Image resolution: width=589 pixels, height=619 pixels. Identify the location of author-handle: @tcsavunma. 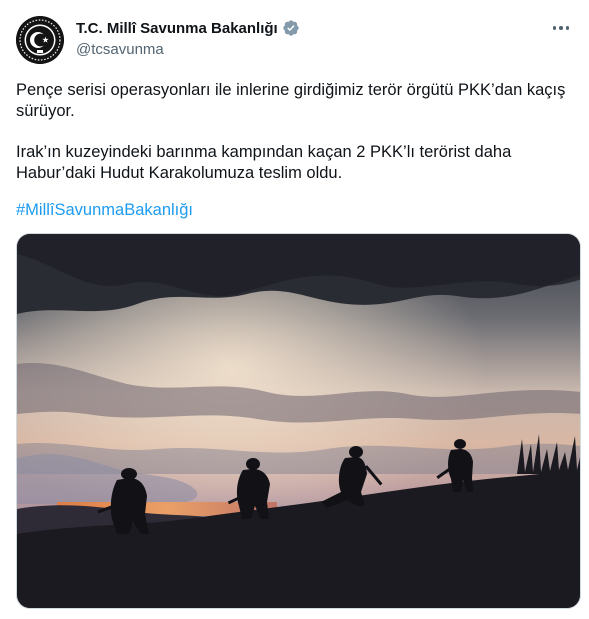
(120, 49).